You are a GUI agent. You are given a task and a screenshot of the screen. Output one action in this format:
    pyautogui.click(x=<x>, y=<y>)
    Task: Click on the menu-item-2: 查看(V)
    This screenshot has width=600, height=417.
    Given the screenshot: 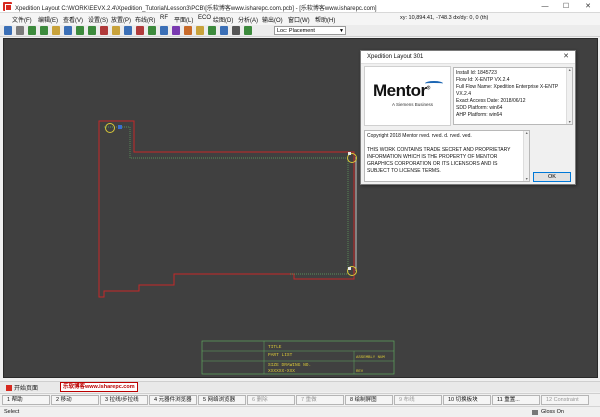 What is the action you would take?
    pyautogui.click(x=73, y=19)
    